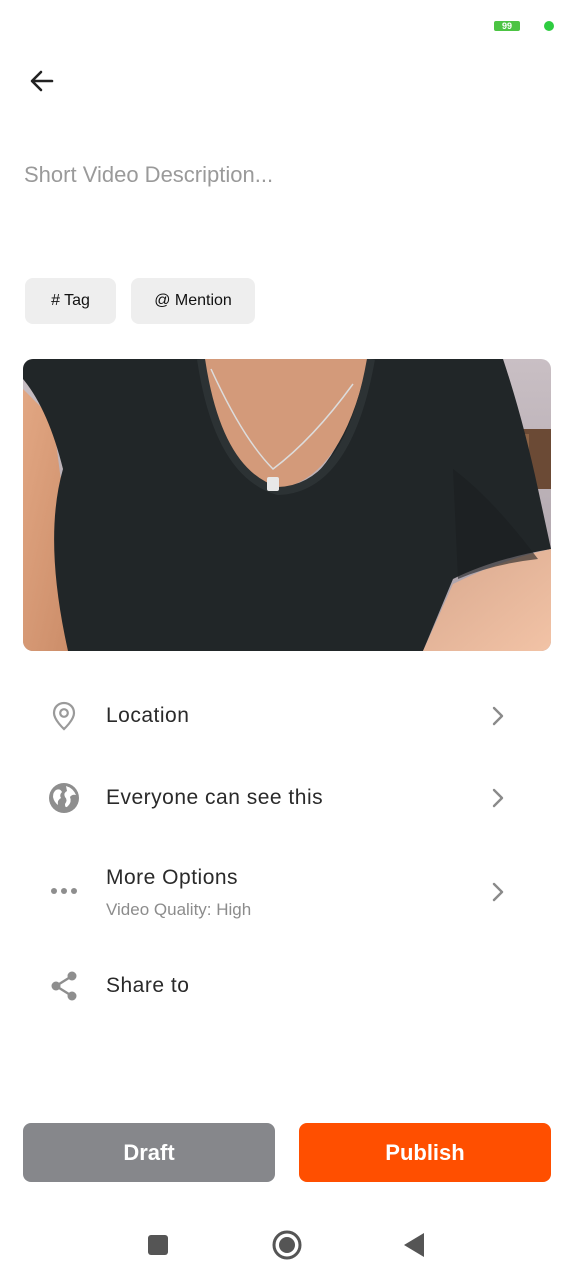 This screenshot has width=574, height=1280. I want to click on back-nav-button, so click(414, 1245).